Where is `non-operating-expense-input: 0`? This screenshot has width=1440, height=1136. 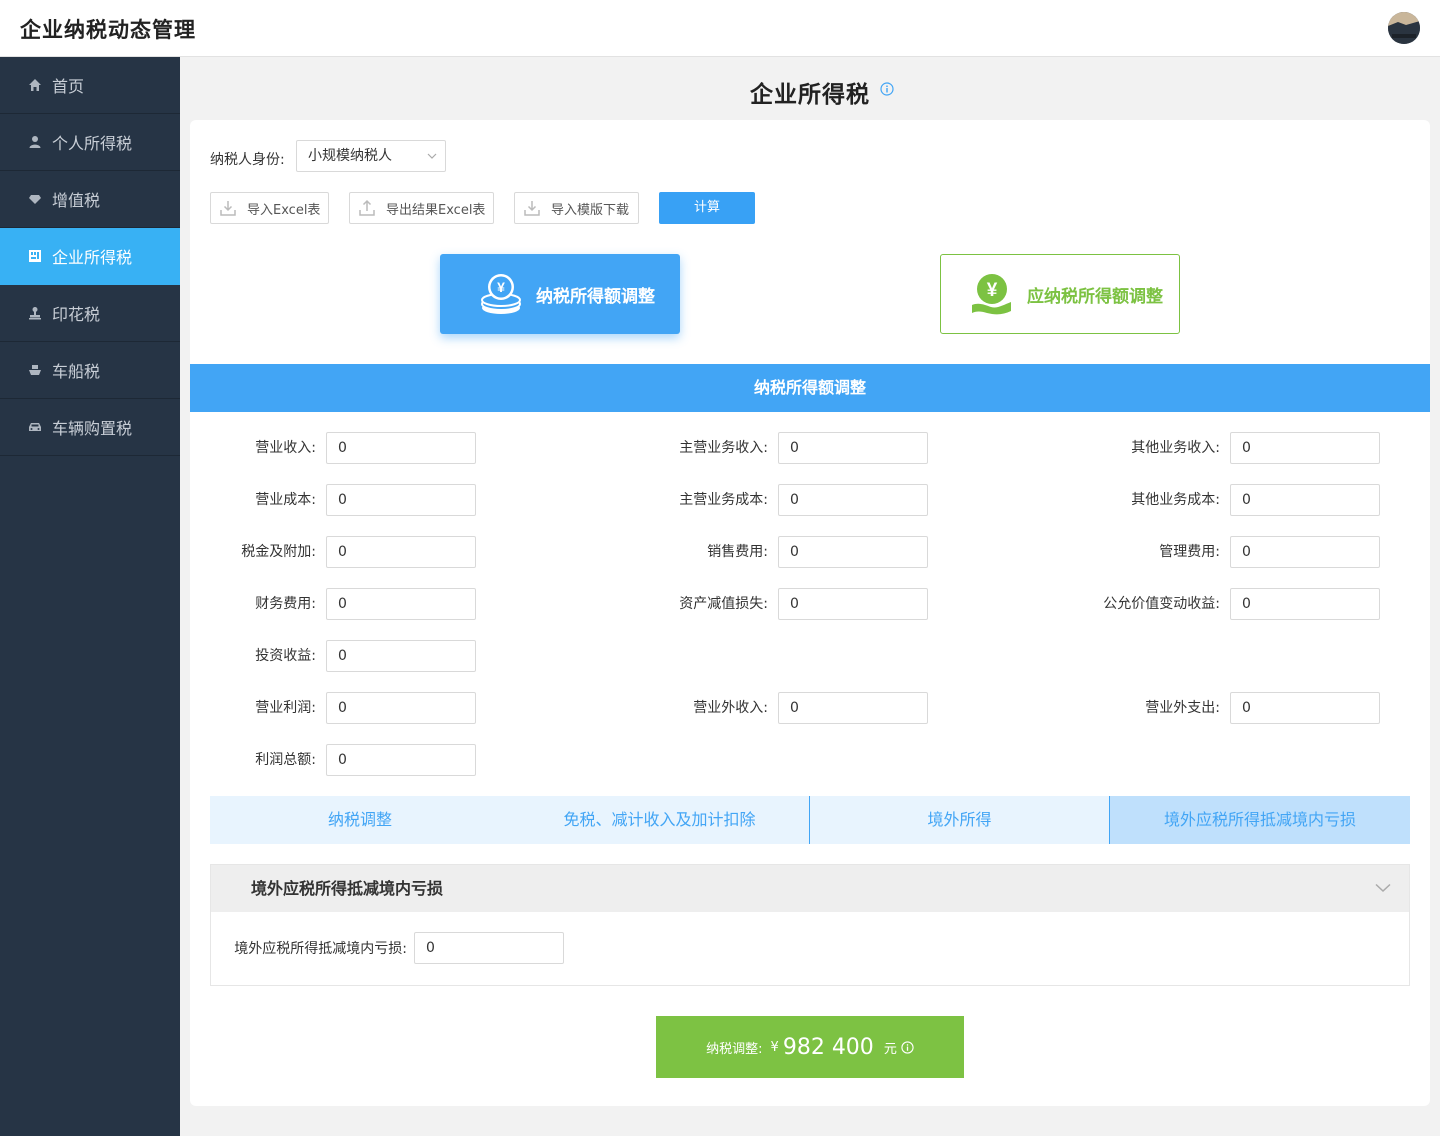 non-operating-expense-input: 0 is located at coordinates (1305, 708).